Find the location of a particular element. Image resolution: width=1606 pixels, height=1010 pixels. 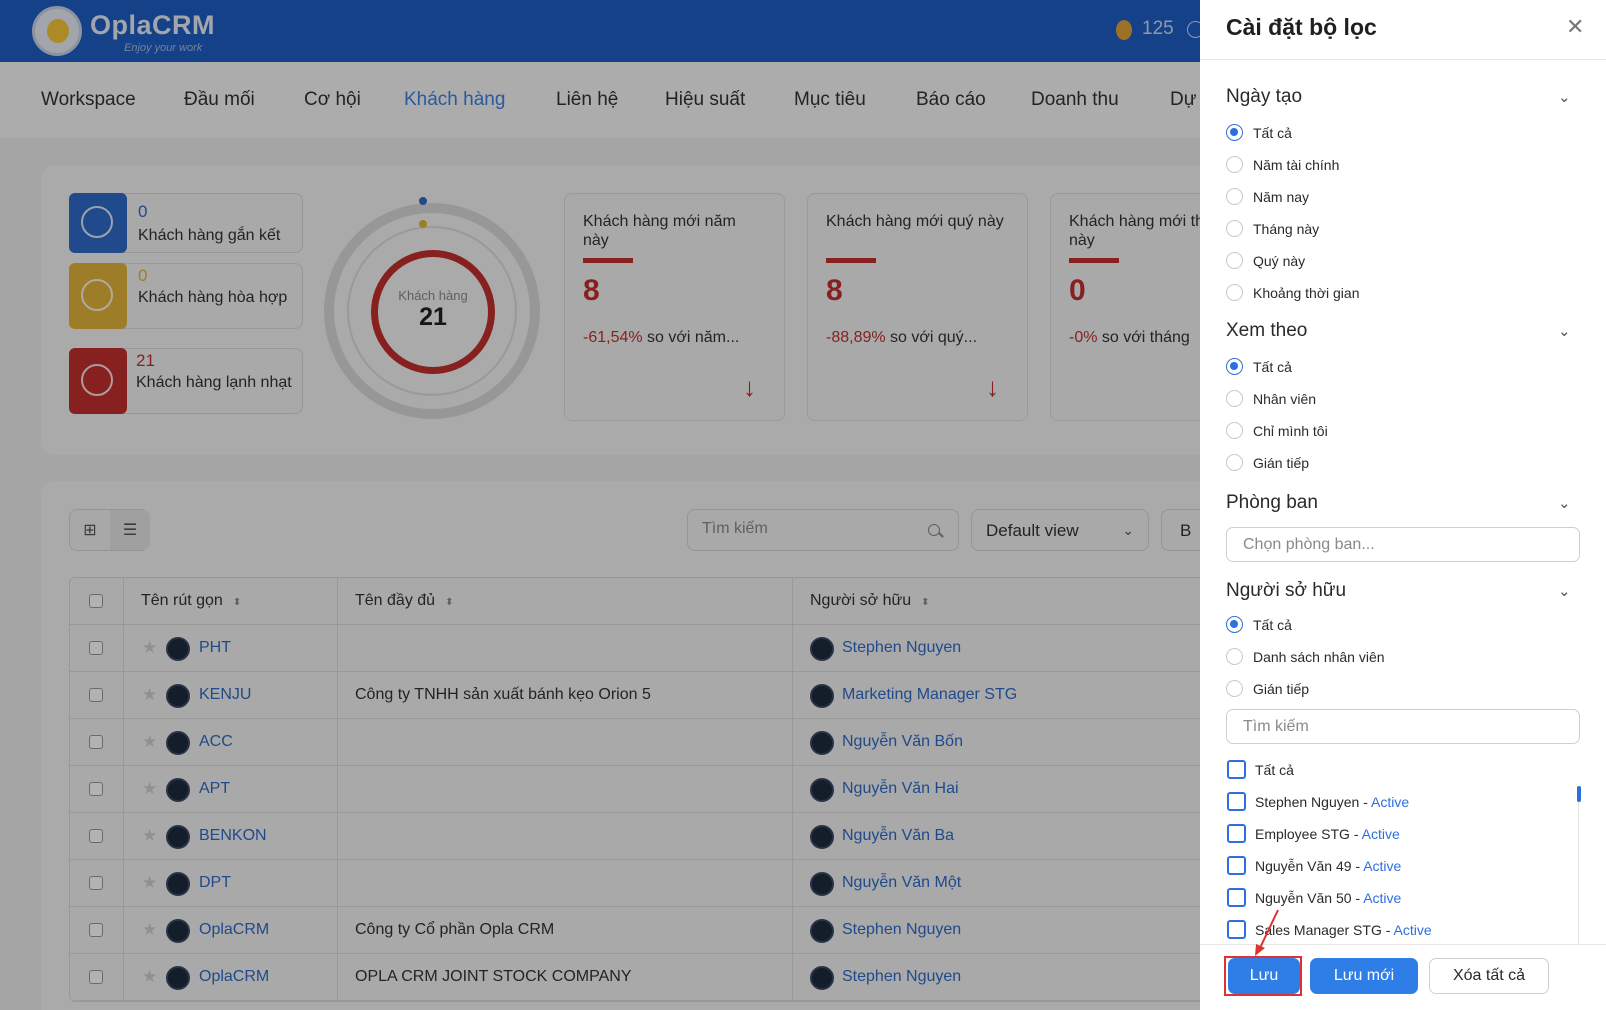

radio-label: Quý này is located at coordinates (1279, 261).